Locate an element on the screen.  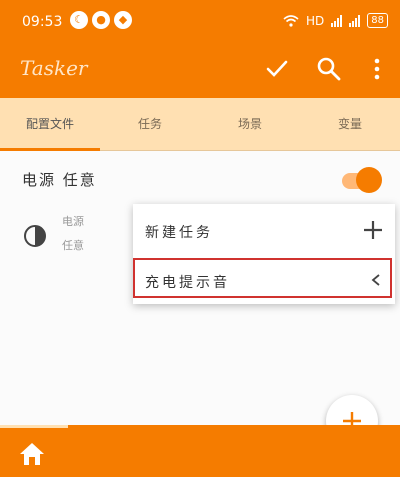
more-vert-icon is located at coordinates (377, 69).